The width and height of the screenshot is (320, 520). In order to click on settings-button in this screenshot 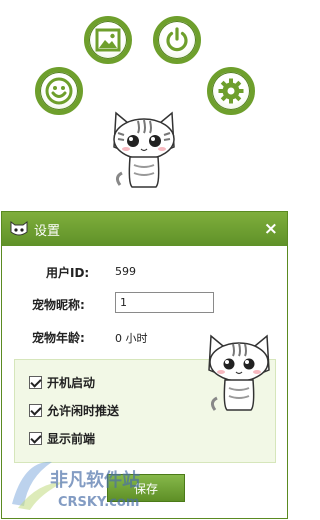, I will do `click(231, 91)`.